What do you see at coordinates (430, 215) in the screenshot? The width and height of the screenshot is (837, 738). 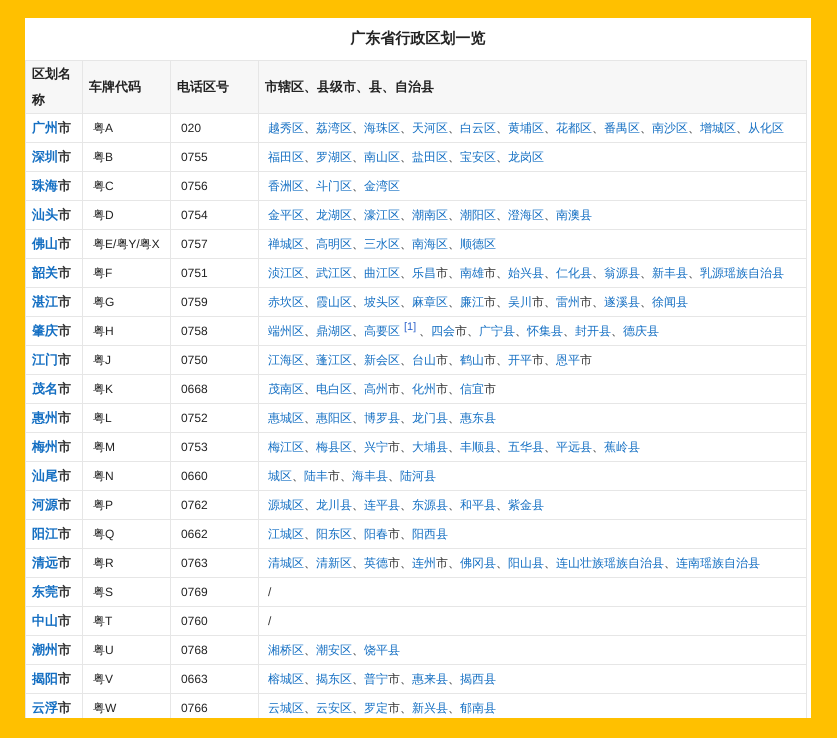 I see `district-link: 潮南区` at bounding box center [430, 215].